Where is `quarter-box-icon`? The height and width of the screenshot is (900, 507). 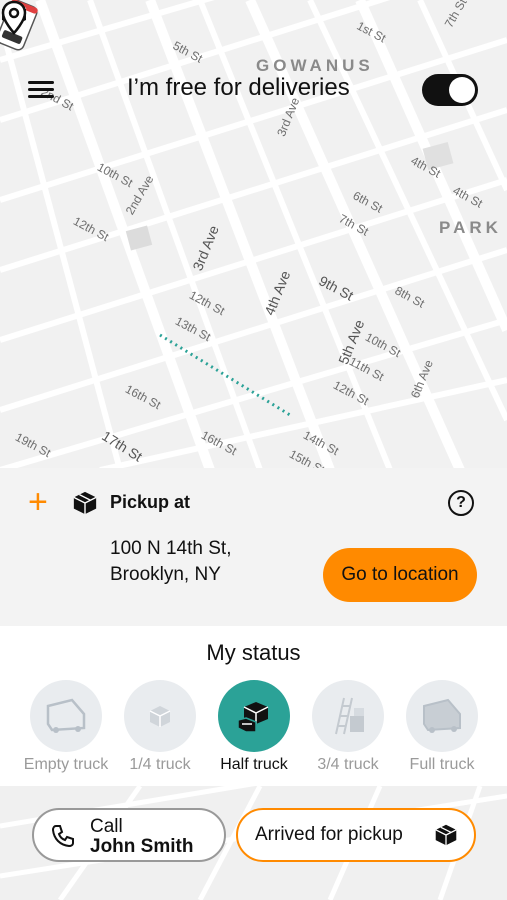
quarter-box-icon is located at coordinates (160, 716).